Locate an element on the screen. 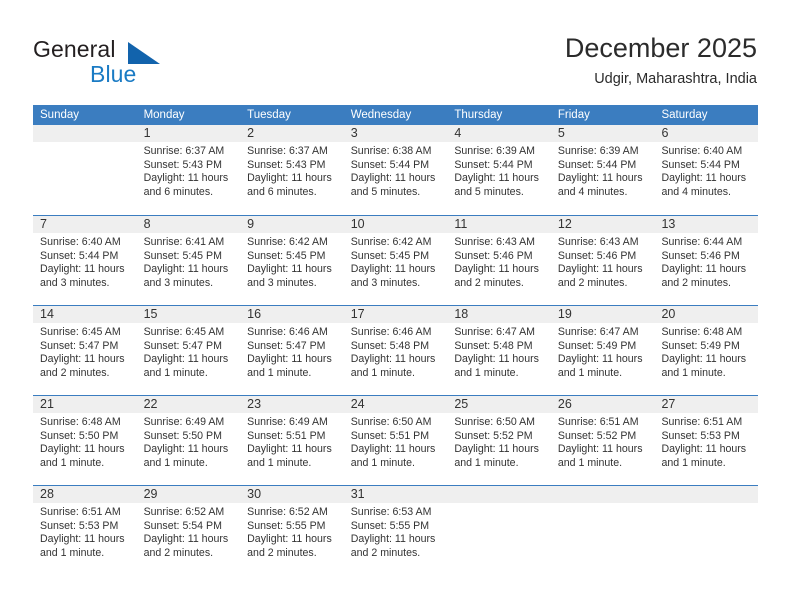 The width and height of the screenshot is (792, 612). day-number: 9 is located at coordinates (292, 224).